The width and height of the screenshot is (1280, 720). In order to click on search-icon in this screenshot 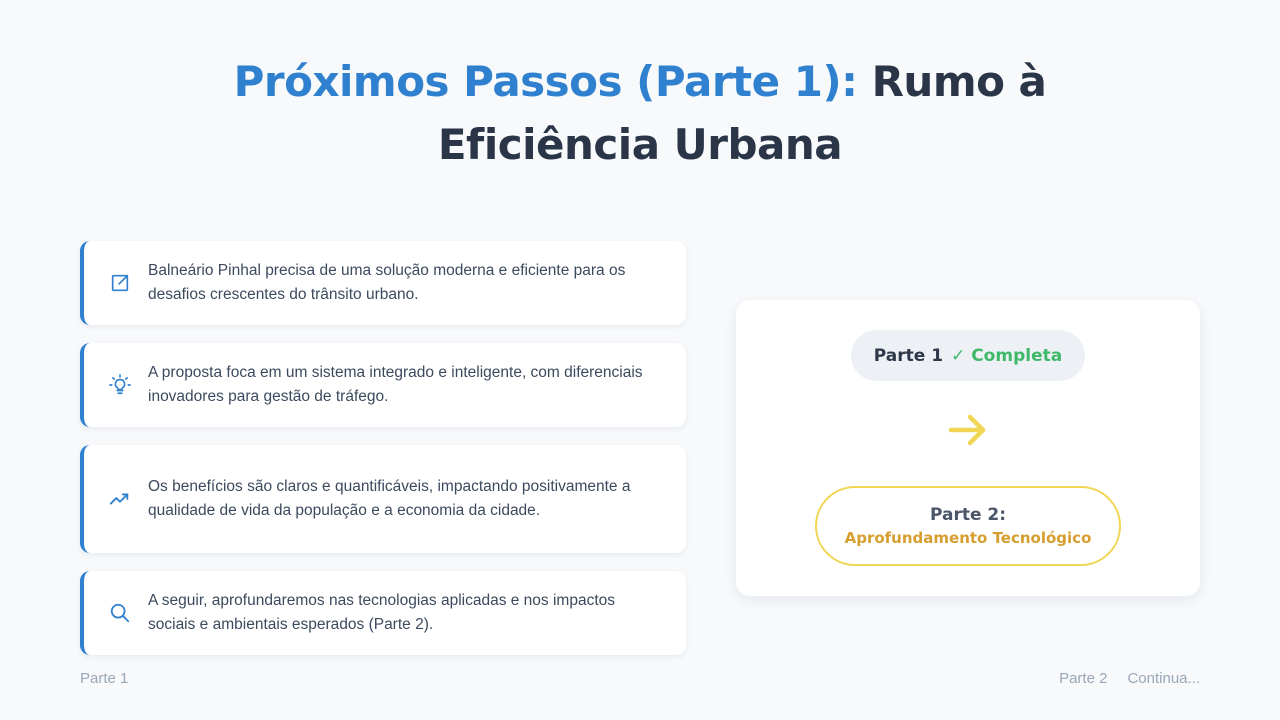, I will do `click(120, 613)`.